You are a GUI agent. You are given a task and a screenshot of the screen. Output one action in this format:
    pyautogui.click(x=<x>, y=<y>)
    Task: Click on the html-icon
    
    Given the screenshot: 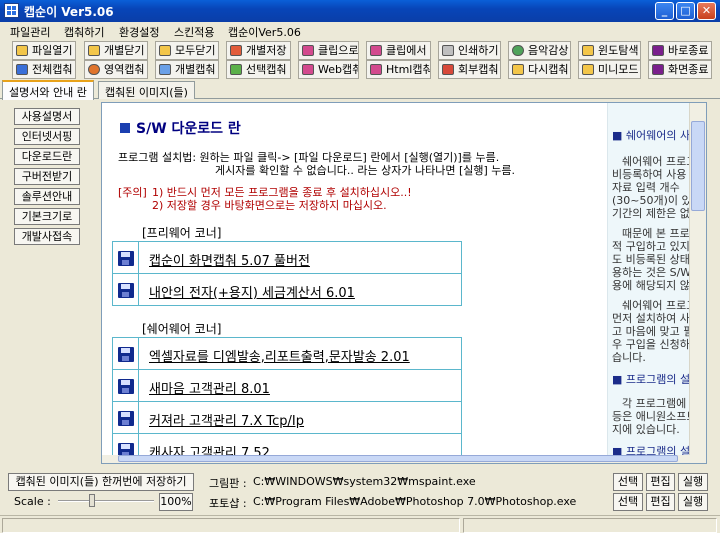 What is the action you would take?
    pyautogui.click(x=376, y=69)
    